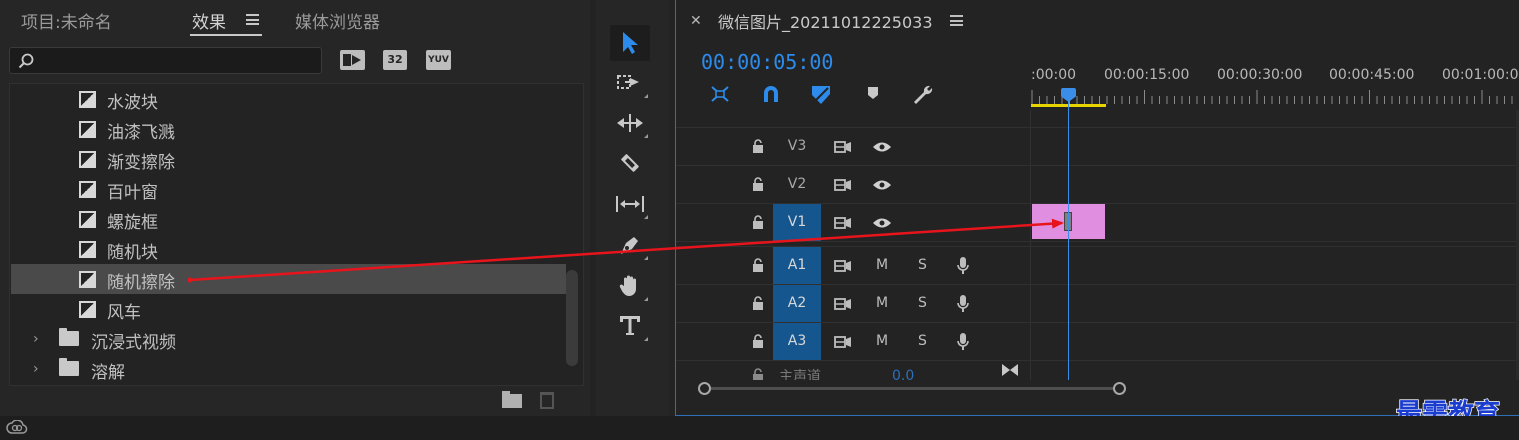 This screenshot has height=440, width=1519. What do you see at coordinates (288, 99) in the screenshot?
I see `list-item: 水波块` at bounding box center [288, 99].